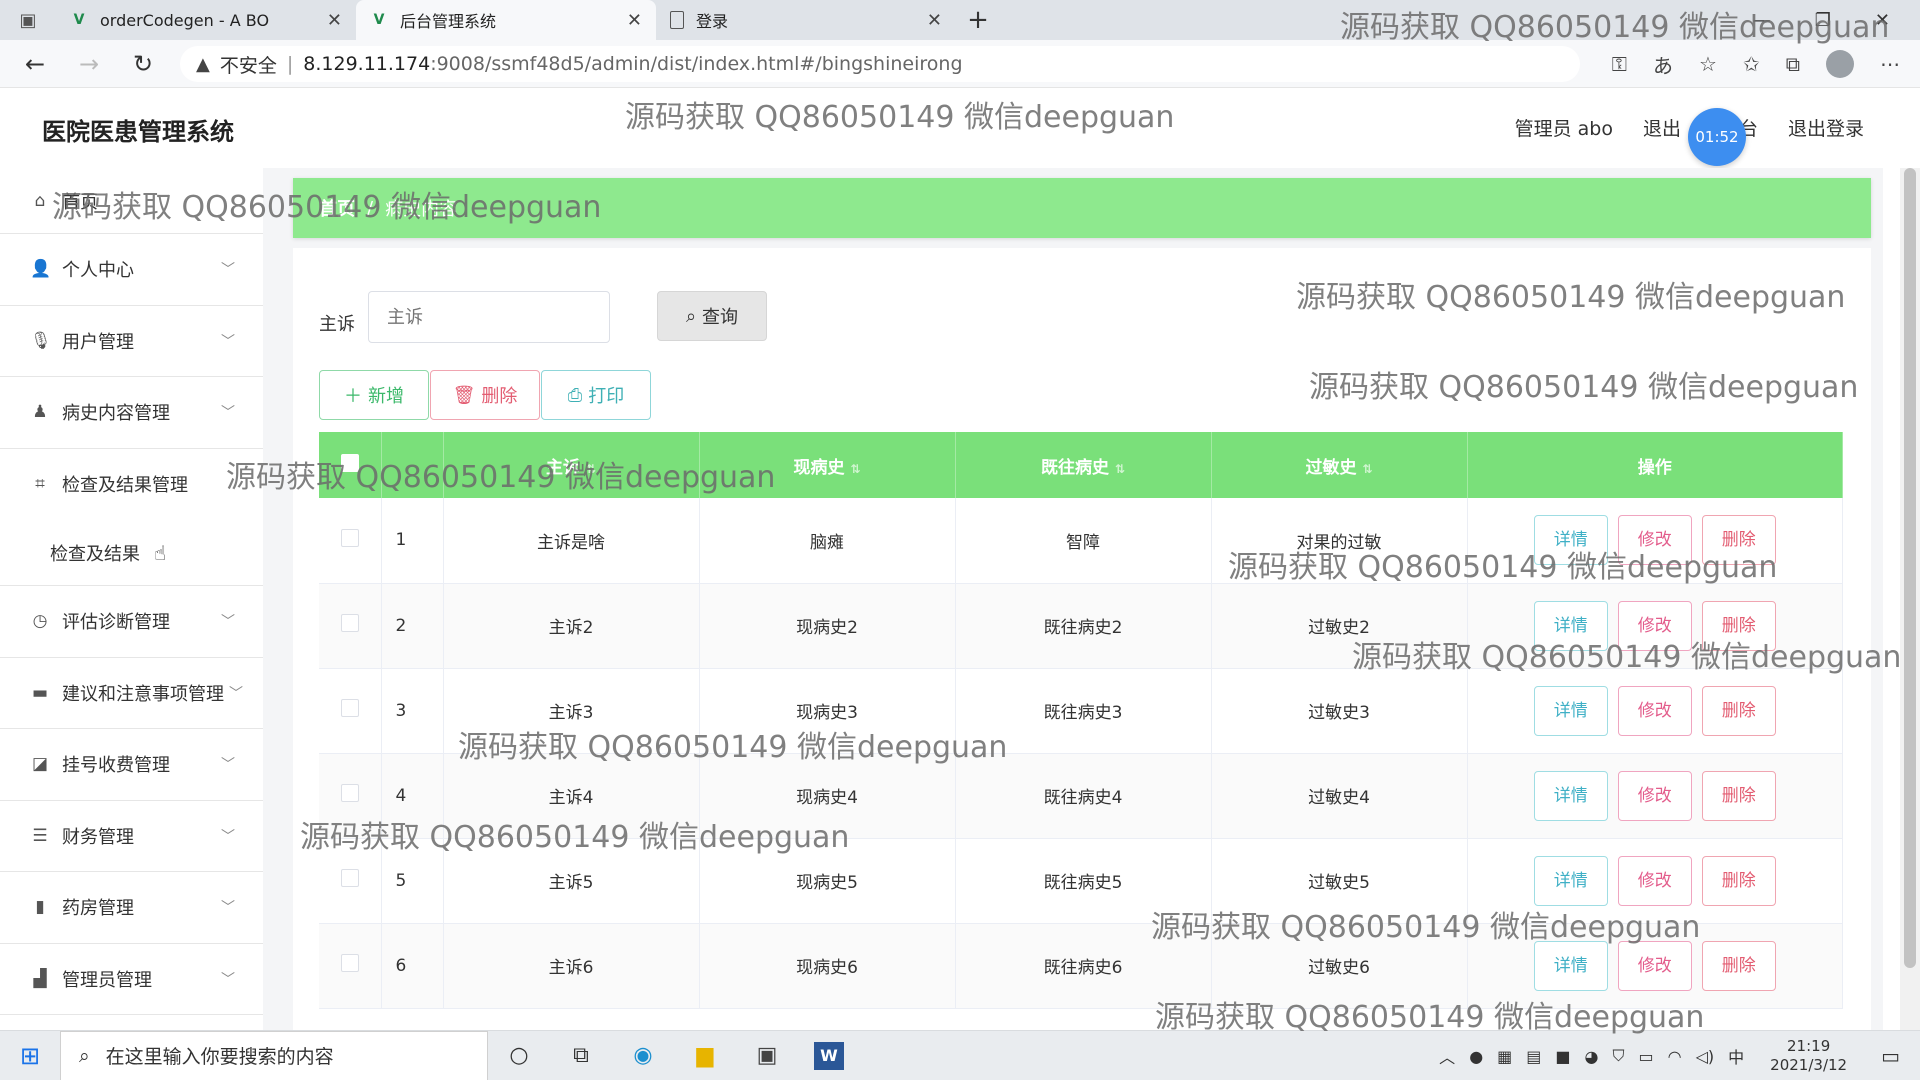 Image resolution: width=1920 pixels, height=1080 pixels. I want to click on breadcrumb-home: 首页, so click(337, 208).